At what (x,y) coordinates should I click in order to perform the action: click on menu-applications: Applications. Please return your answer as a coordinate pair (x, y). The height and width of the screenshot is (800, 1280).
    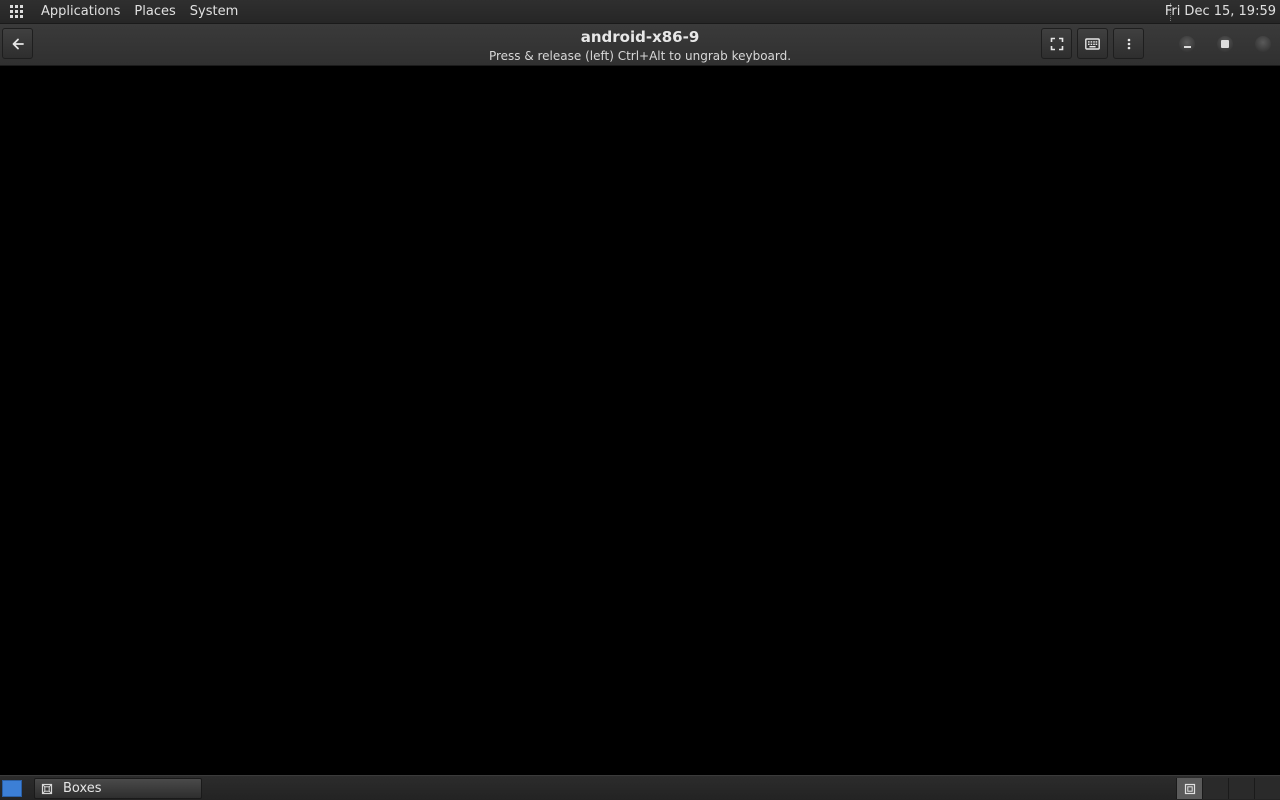
    Looking at the image, I should click on (80, 12).